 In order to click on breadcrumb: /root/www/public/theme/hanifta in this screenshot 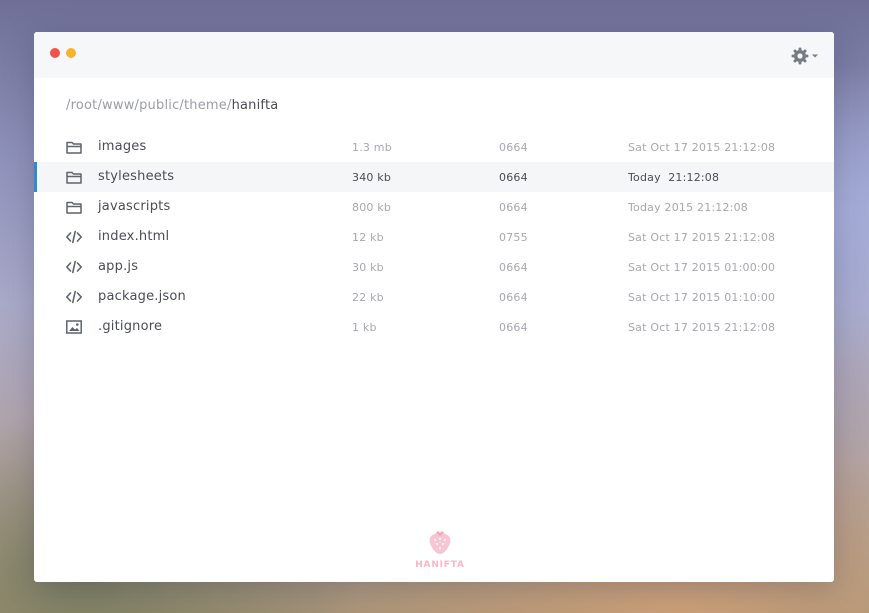, I will do `click(172, 105)`.